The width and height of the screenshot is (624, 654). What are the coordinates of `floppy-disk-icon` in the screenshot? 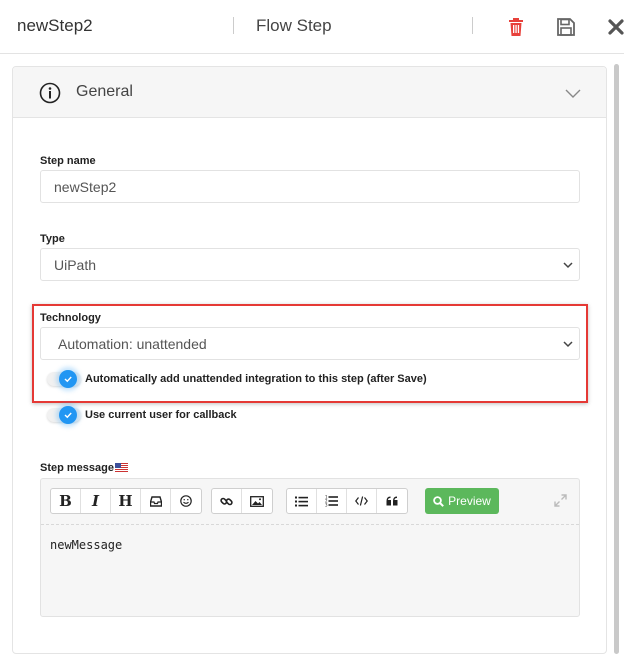 It's located at (566, 27).